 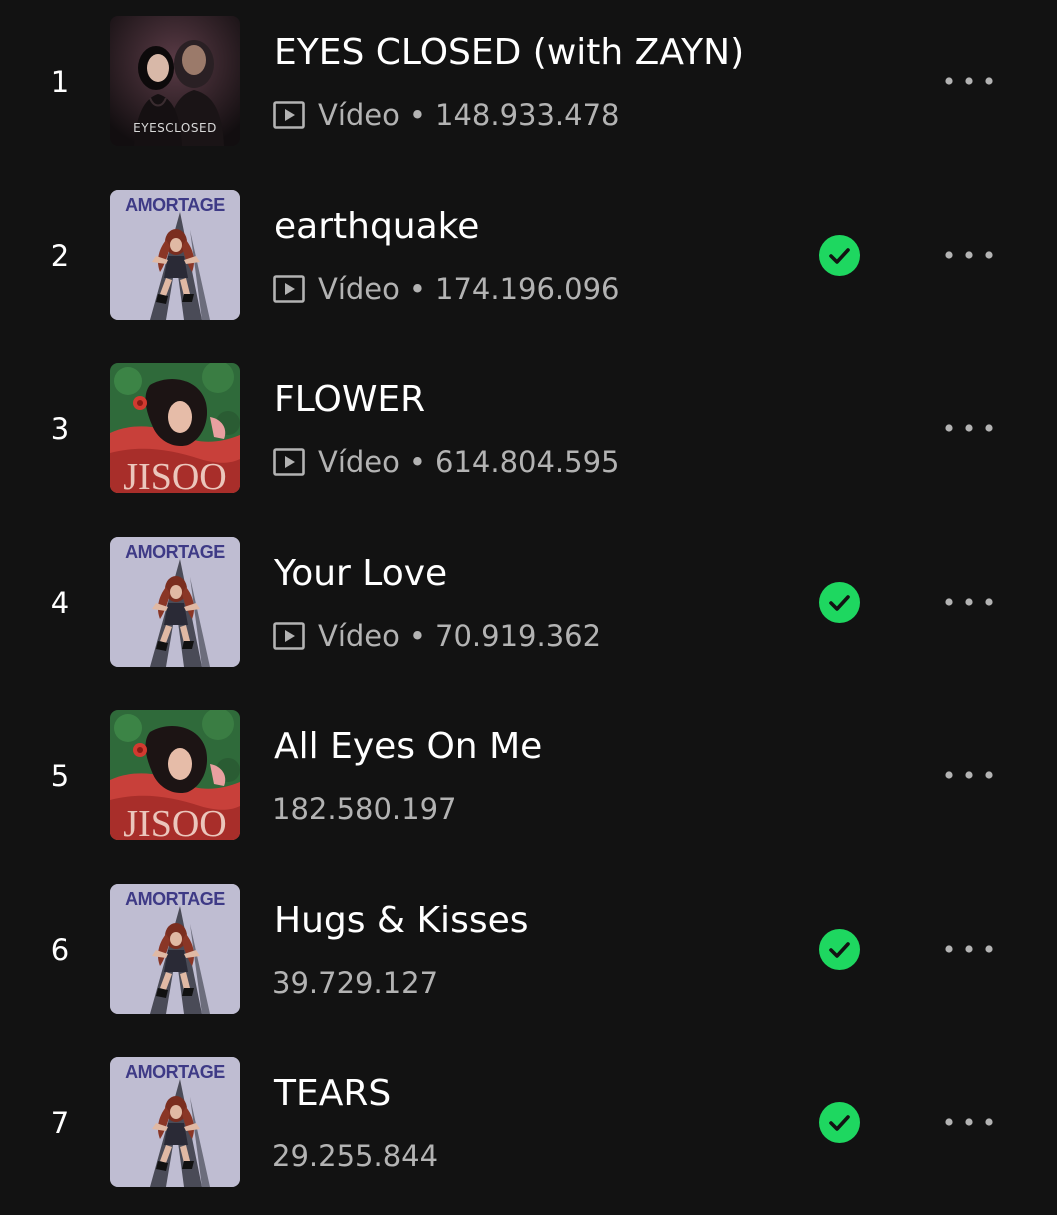 I want to click on track-title: Hugs & Kisses, so click(x=401, y=920).